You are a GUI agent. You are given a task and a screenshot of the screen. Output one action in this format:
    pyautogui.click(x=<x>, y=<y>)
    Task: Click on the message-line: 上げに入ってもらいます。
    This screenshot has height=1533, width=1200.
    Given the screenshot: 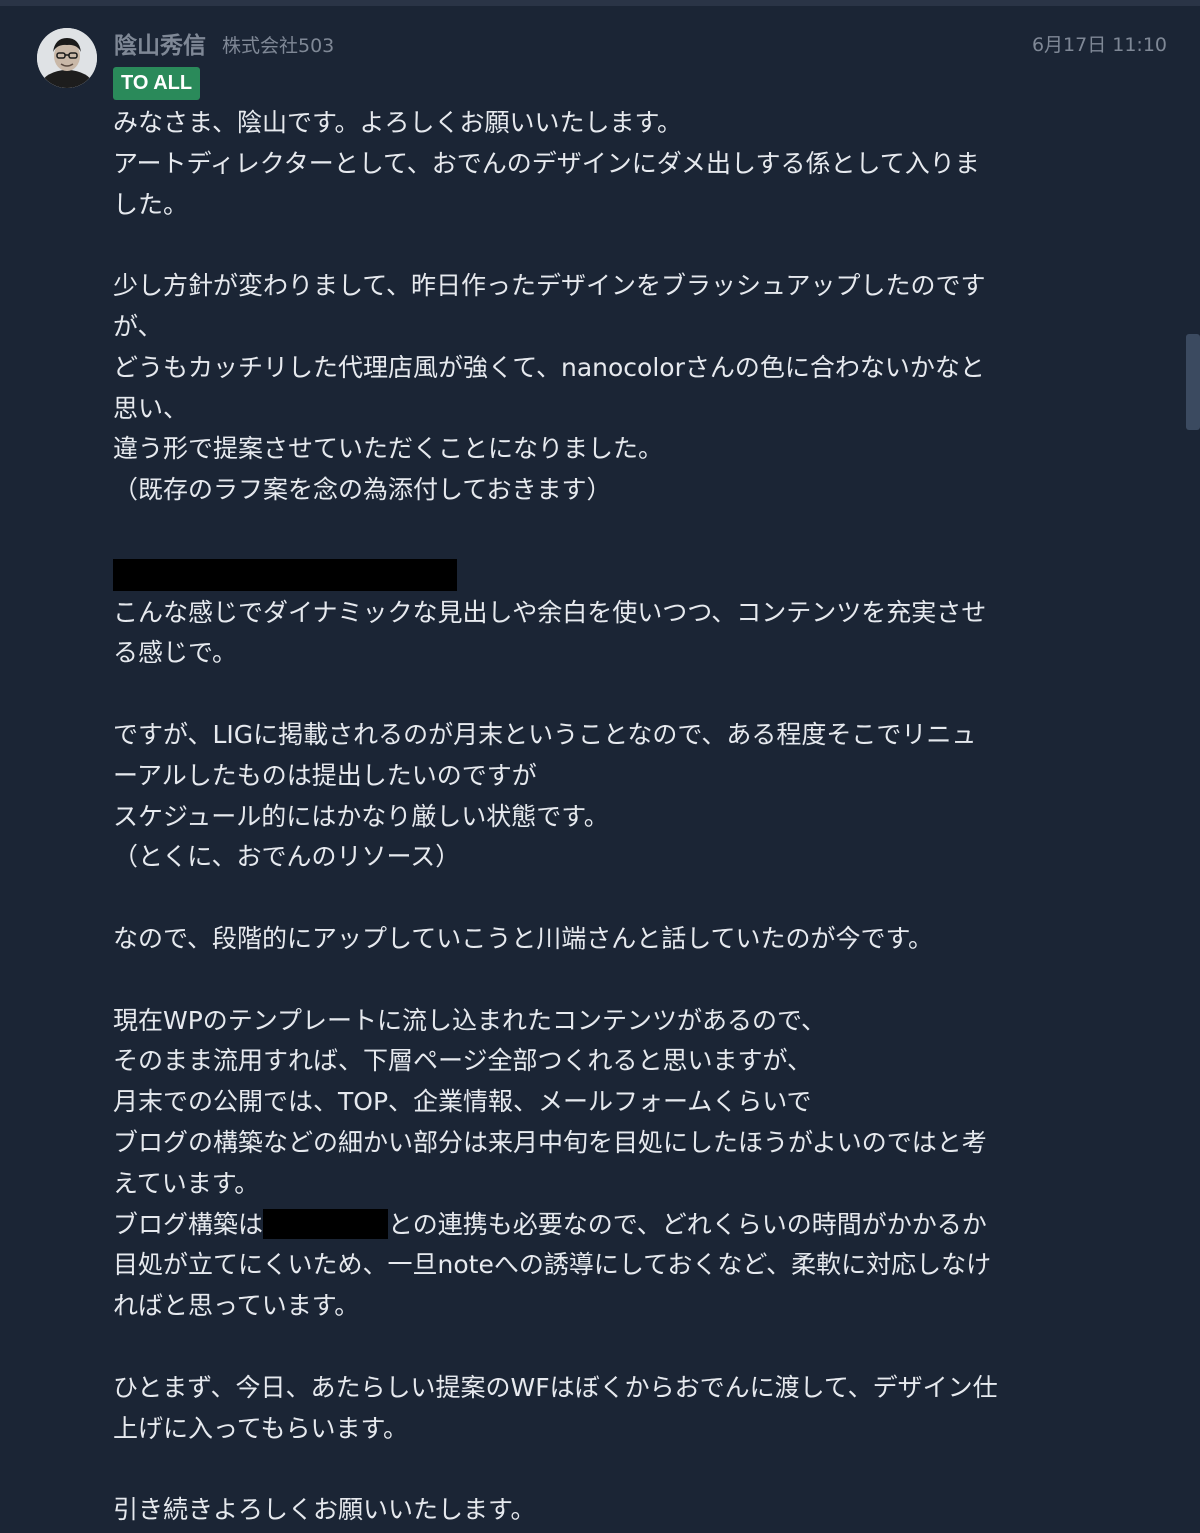 What is the action you would take?
    pyautogui.click(x=261, y=1428)
    